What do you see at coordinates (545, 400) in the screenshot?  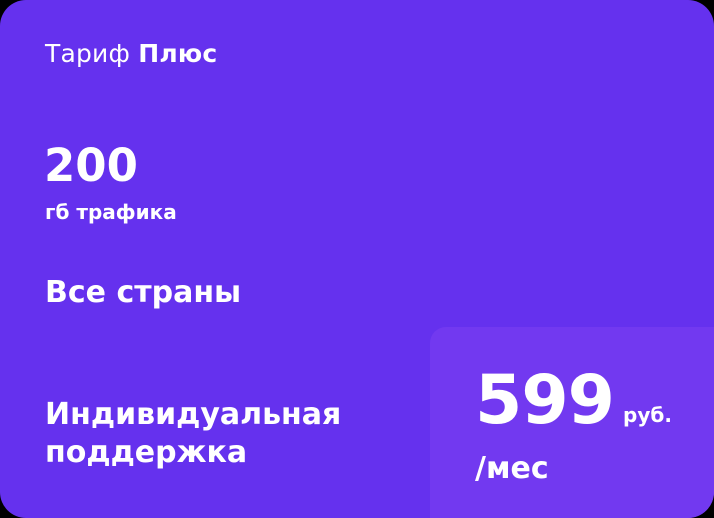 I see `price-amount: 599` at bounding box center [545, 400].